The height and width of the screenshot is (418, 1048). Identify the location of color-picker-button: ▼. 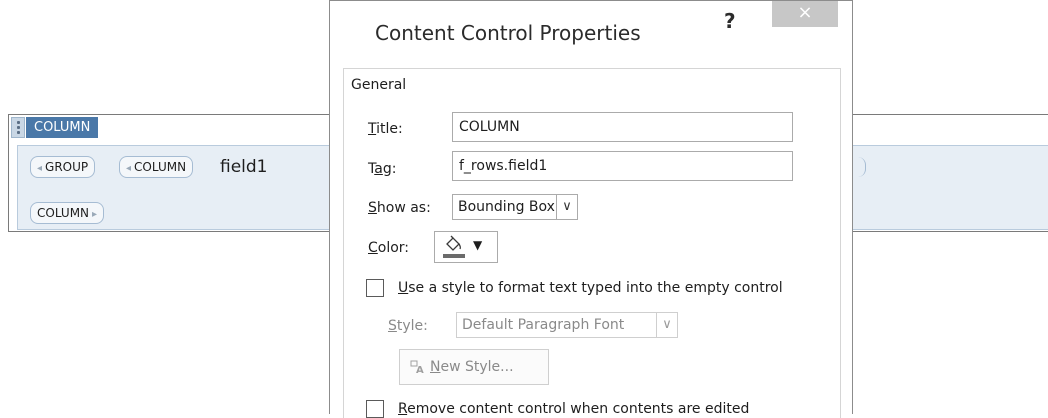
(466, 247).